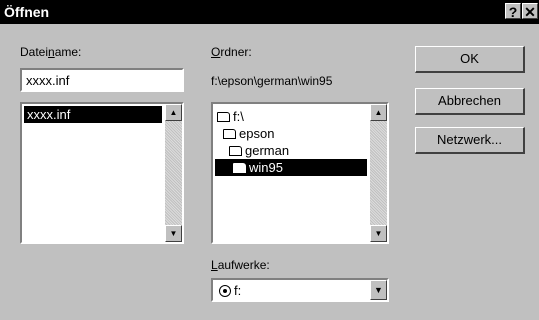 The width and height of the screenshot is (539, 320). Describe the element at coordinates (102, 80) in the screenshot. I see `file-name-input: xxxx.inf` at that location.